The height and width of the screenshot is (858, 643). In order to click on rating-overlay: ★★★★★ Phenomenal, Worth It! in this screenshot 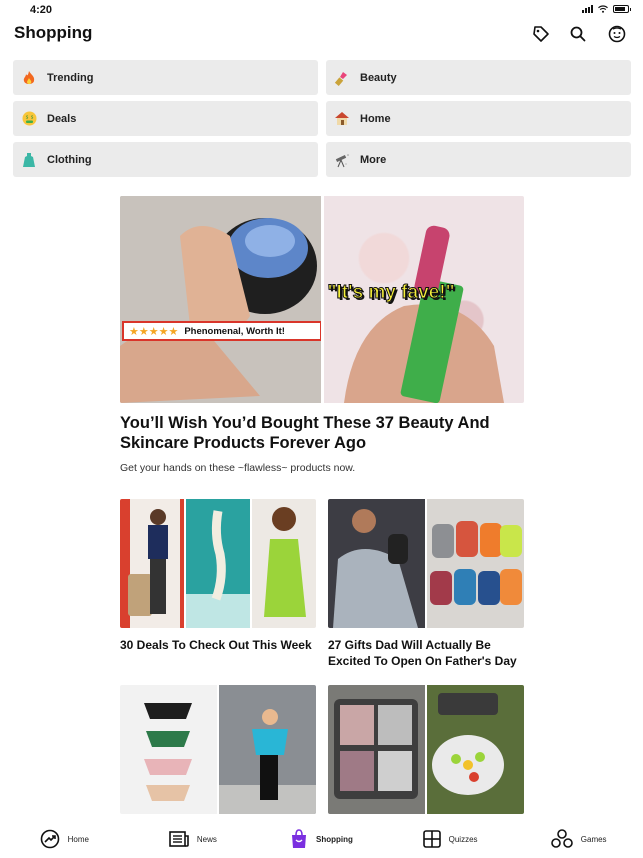, I will do `click(221, 331)`.